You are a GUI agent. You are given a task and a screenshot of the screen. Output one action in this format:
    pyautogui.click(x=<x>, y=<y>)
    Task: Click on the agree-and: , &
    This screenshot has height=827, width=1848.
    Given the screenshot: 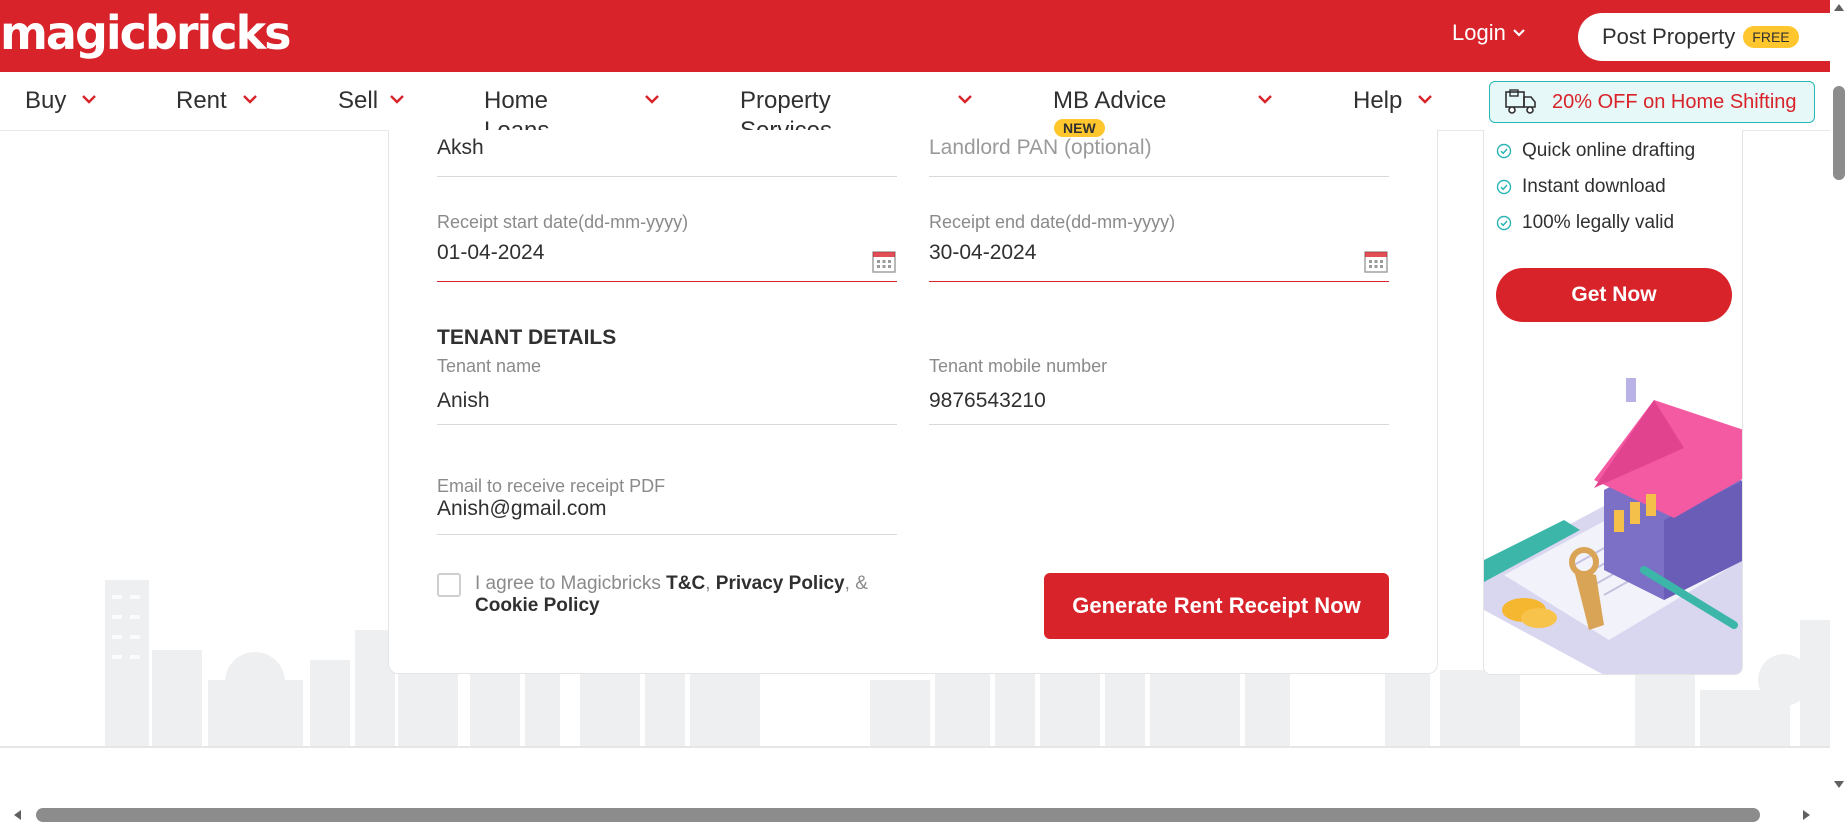 What is the action you would take?
    pyautogui.click(x=856, y=583)
    